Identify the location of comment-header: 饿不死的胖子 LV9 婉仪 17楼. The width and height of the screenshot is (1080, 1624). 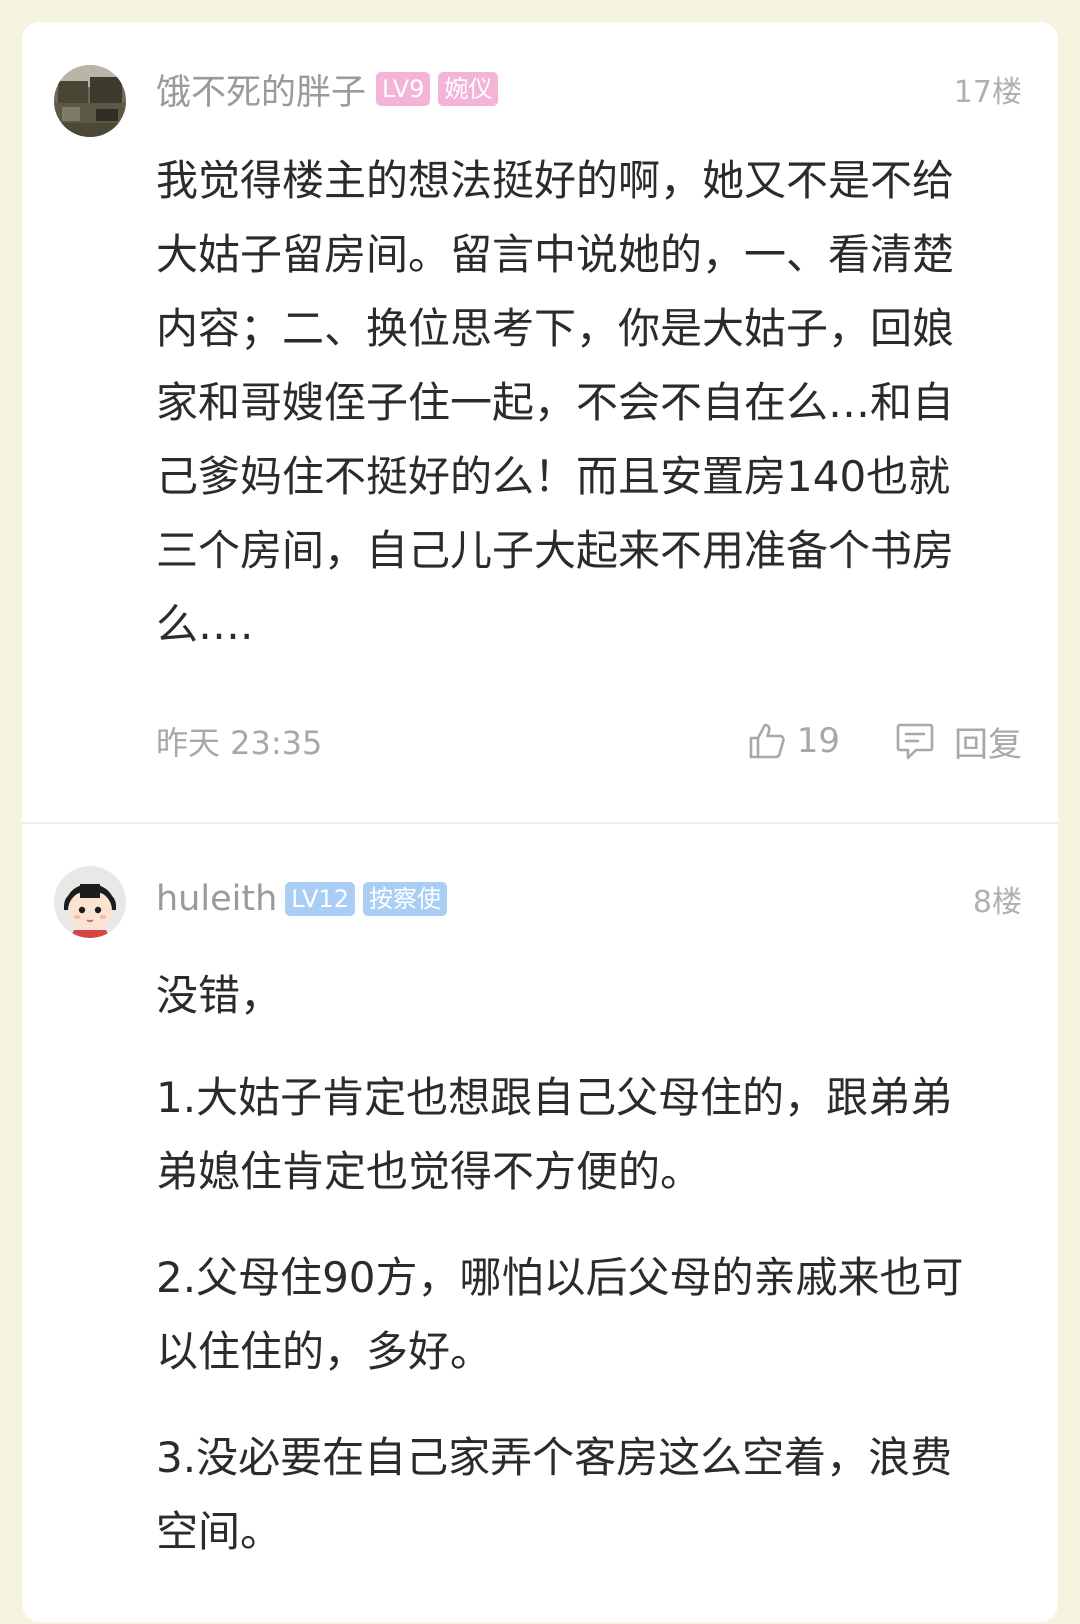
(589, 90).